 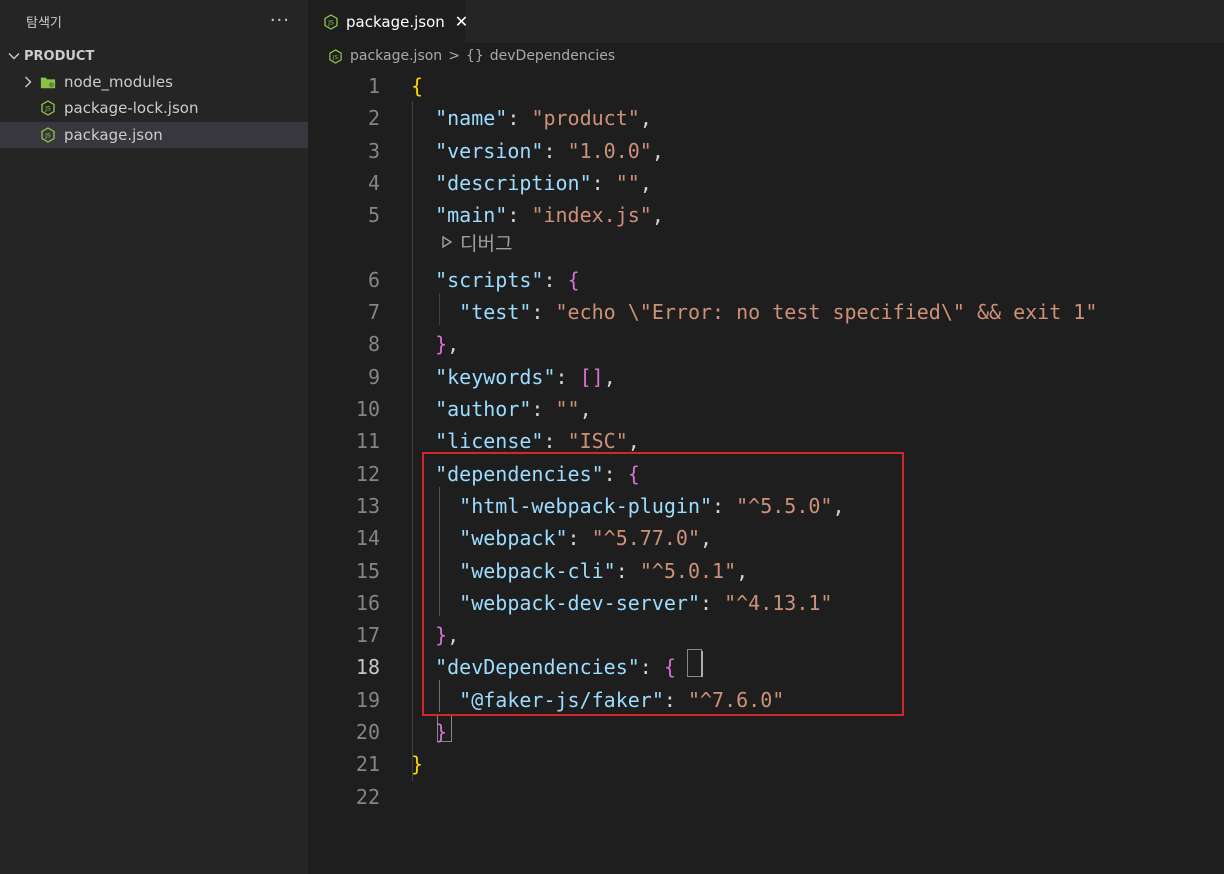 I want to click on explorer-header: 탐색기 ···, so click(x=154, y=21).